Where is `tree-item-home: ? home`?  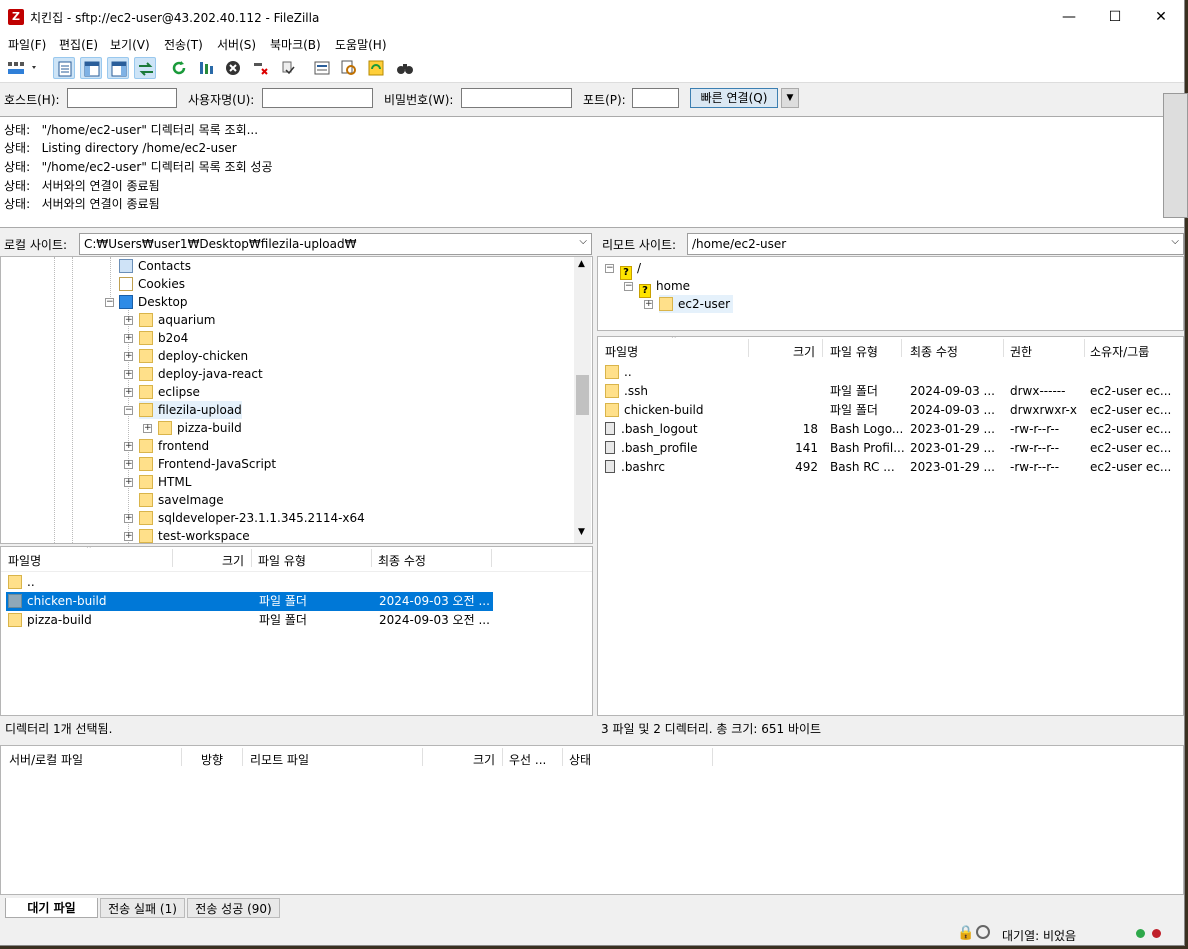 tree-item-home: ? home is located at coordinates (664, 287).